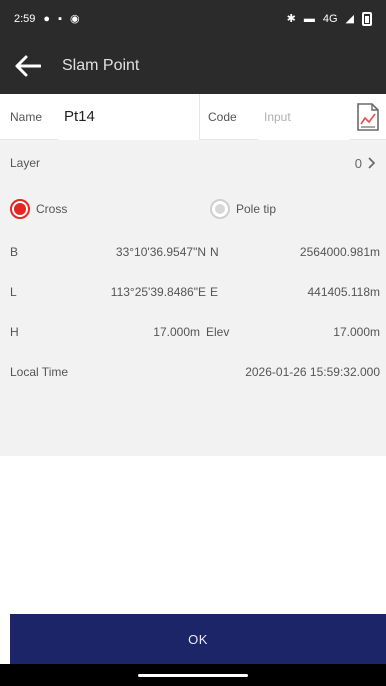  I want to click on coord-row-l-e: L 113°25'39.8486"E E 441405.118m, so click(193, 292).